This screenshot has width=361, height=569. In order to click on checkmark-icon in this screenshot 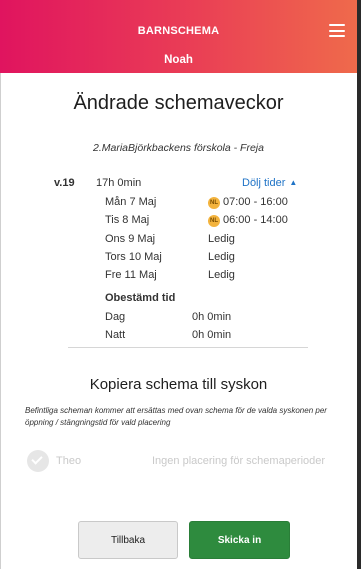, I will do `click(37, 459)`.